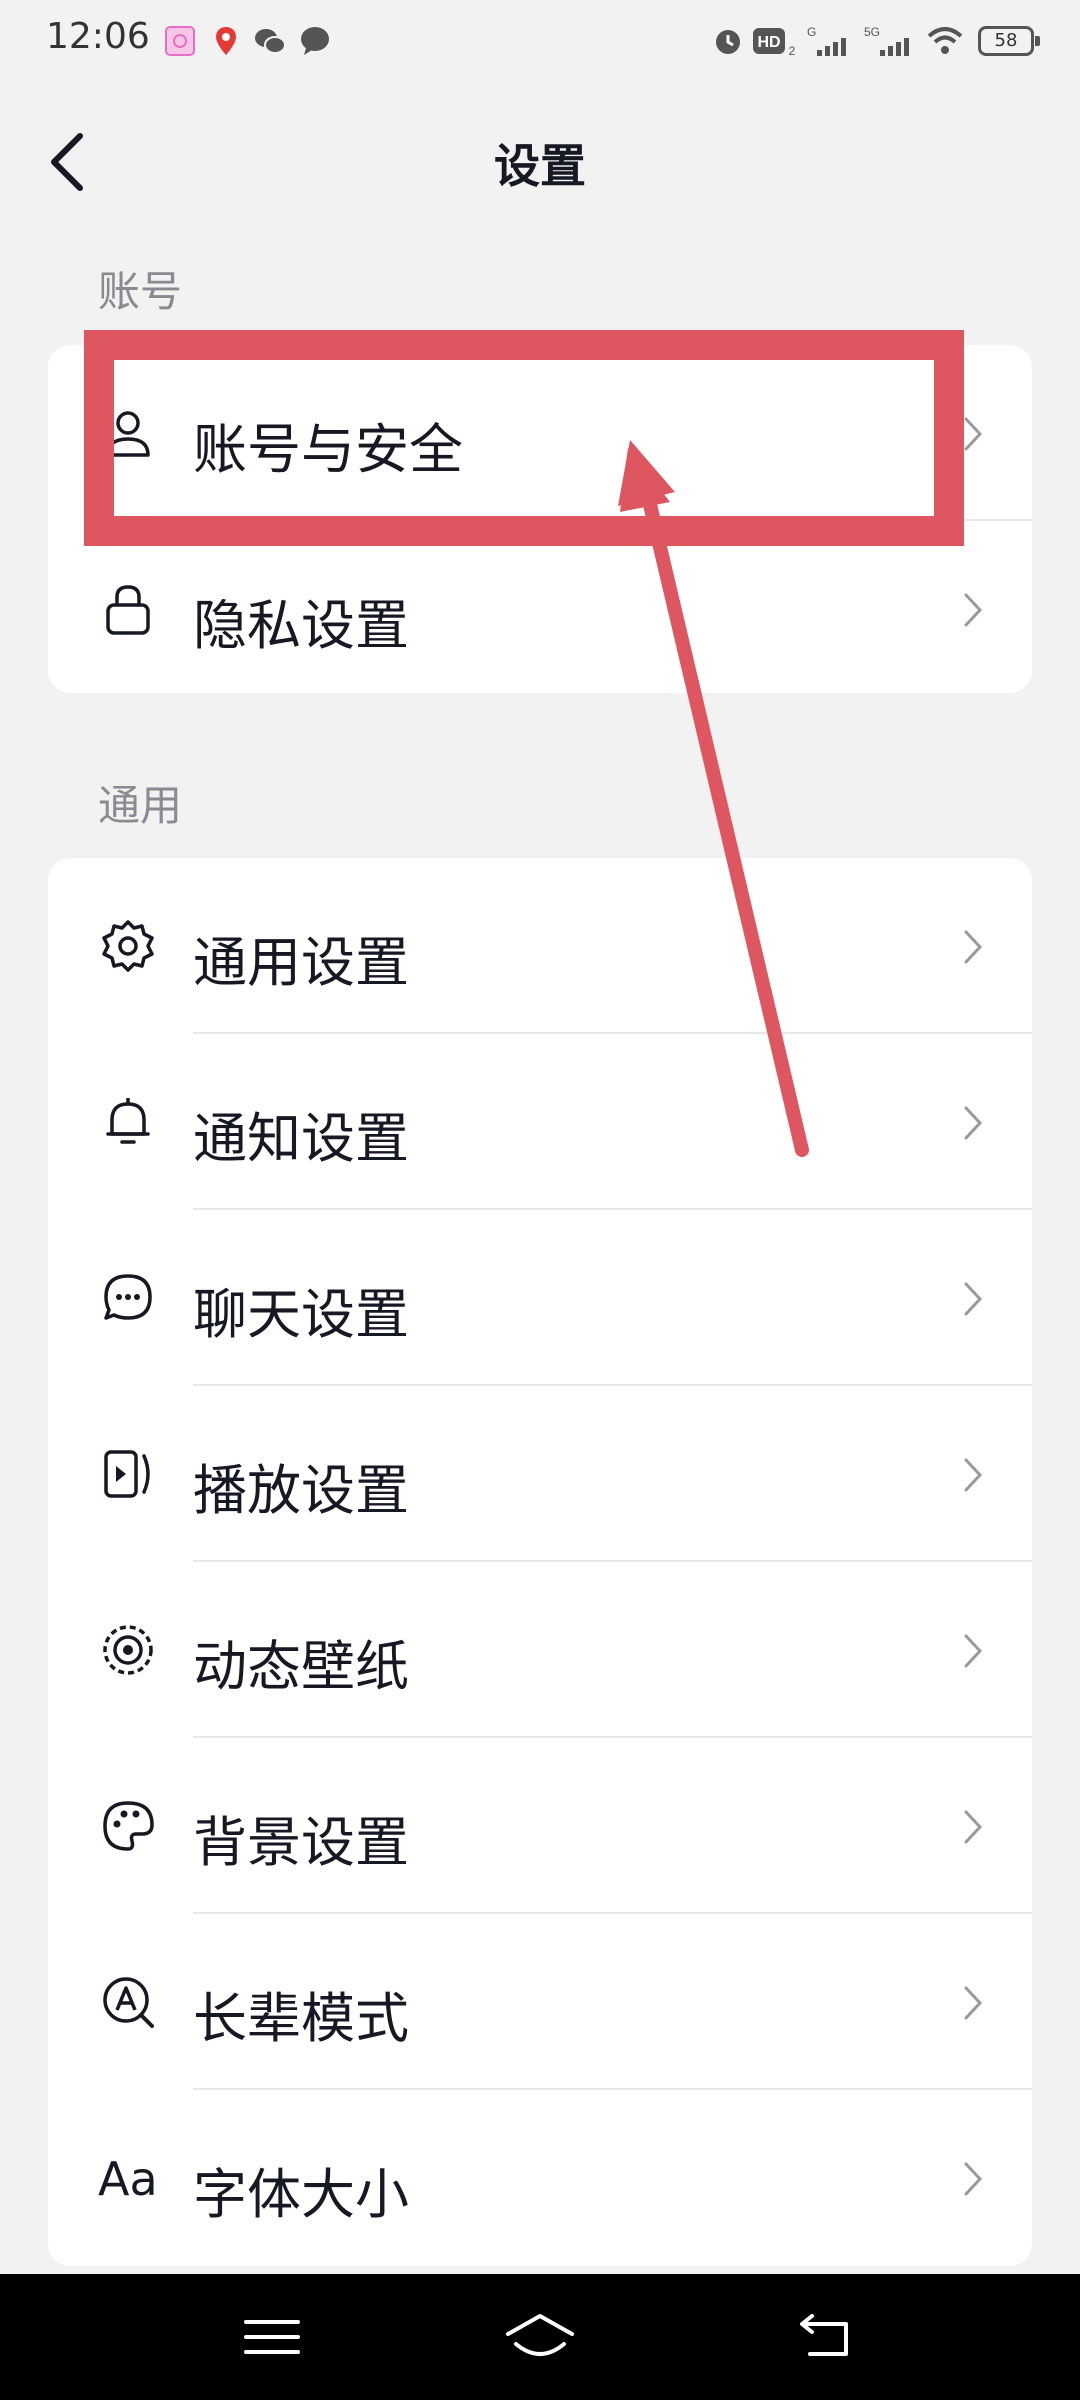 The height and width of the screenshot is (2400, 1080). Describe the element at coordinates (98, 36) in the screenshot. I see `status-time: 12:06` at that location.